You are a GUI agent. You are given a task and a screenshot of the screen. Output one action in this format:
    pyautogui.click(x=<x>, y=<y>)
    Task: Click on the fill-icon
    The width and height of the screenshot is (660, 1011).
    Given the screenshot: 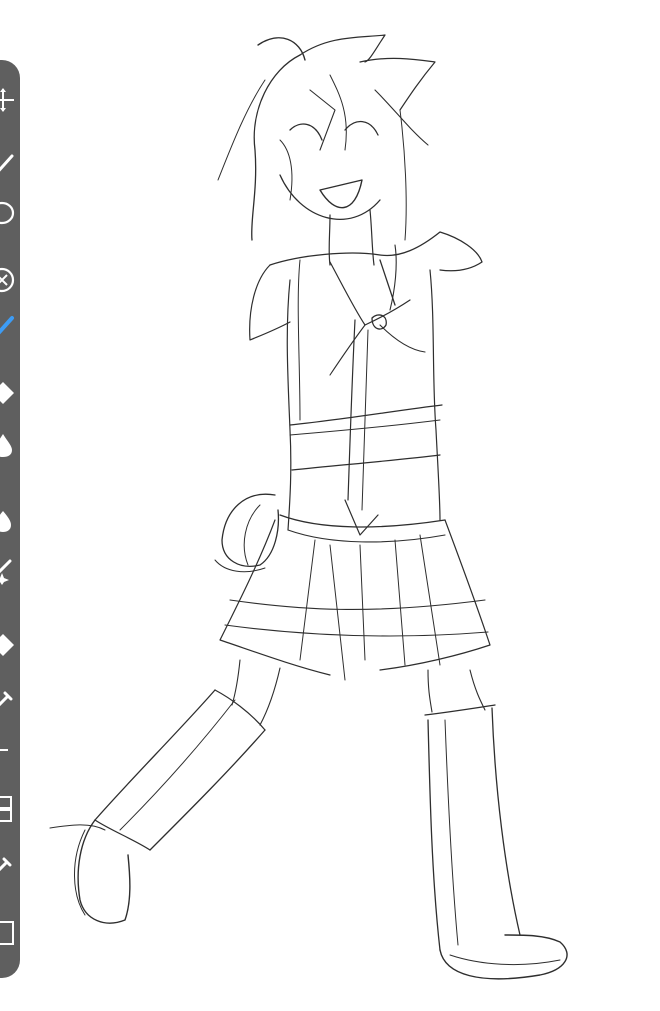 What is the action you would take?
    pyautogui.click(x=9, y=645)
    